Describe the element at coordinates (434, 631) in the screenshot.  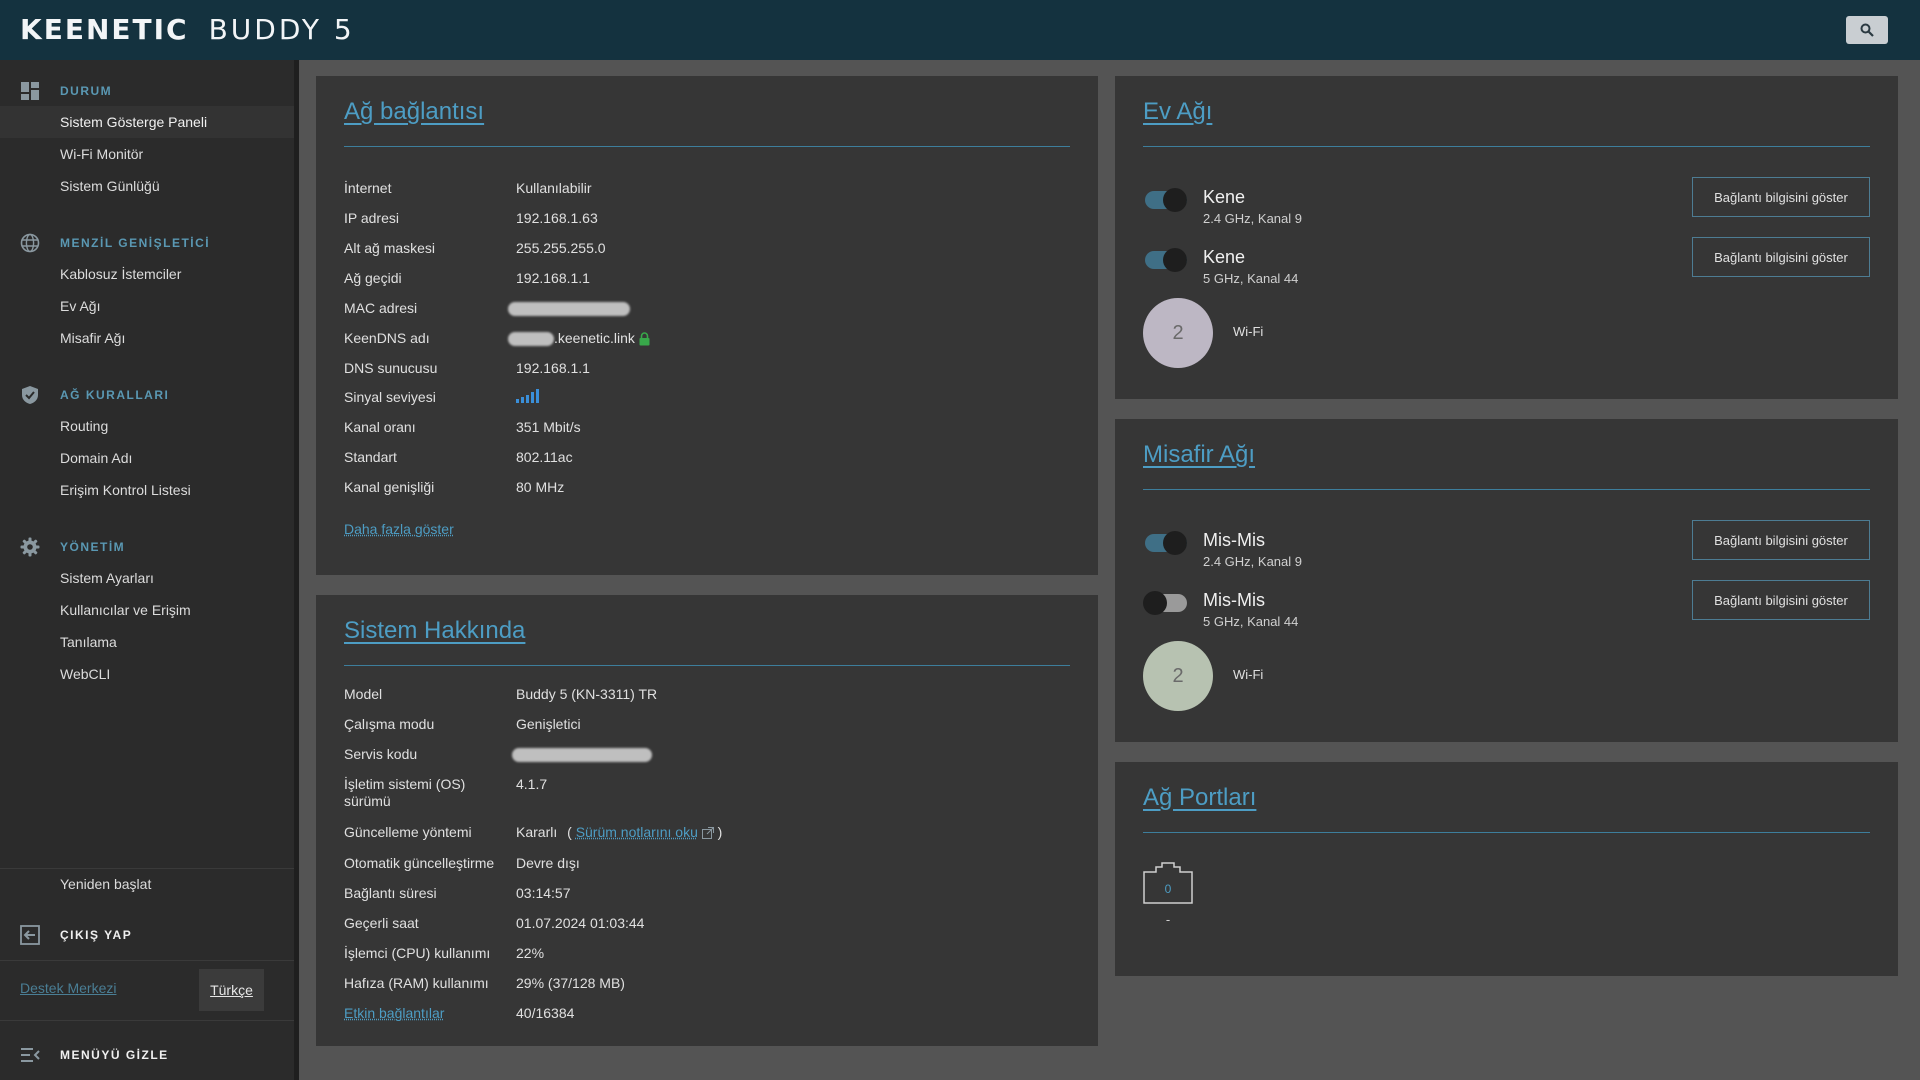
I see `card-title: Sistem Hakkında` at that location.